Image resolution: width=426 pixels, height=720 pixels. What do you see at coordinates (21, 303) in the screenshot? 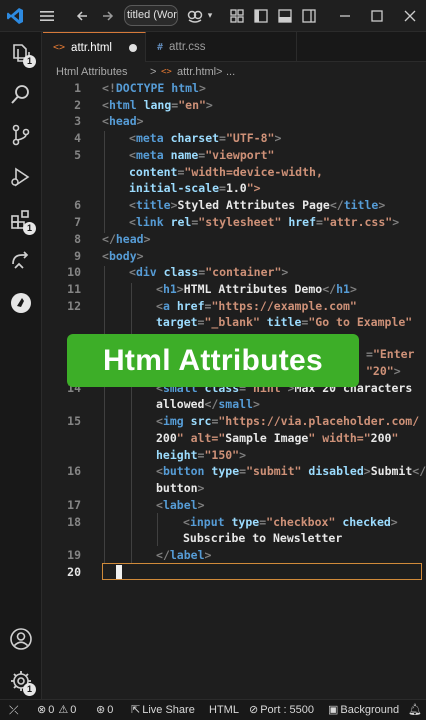
I see `copilot-chat-icon` at bounding box center [21, 303].